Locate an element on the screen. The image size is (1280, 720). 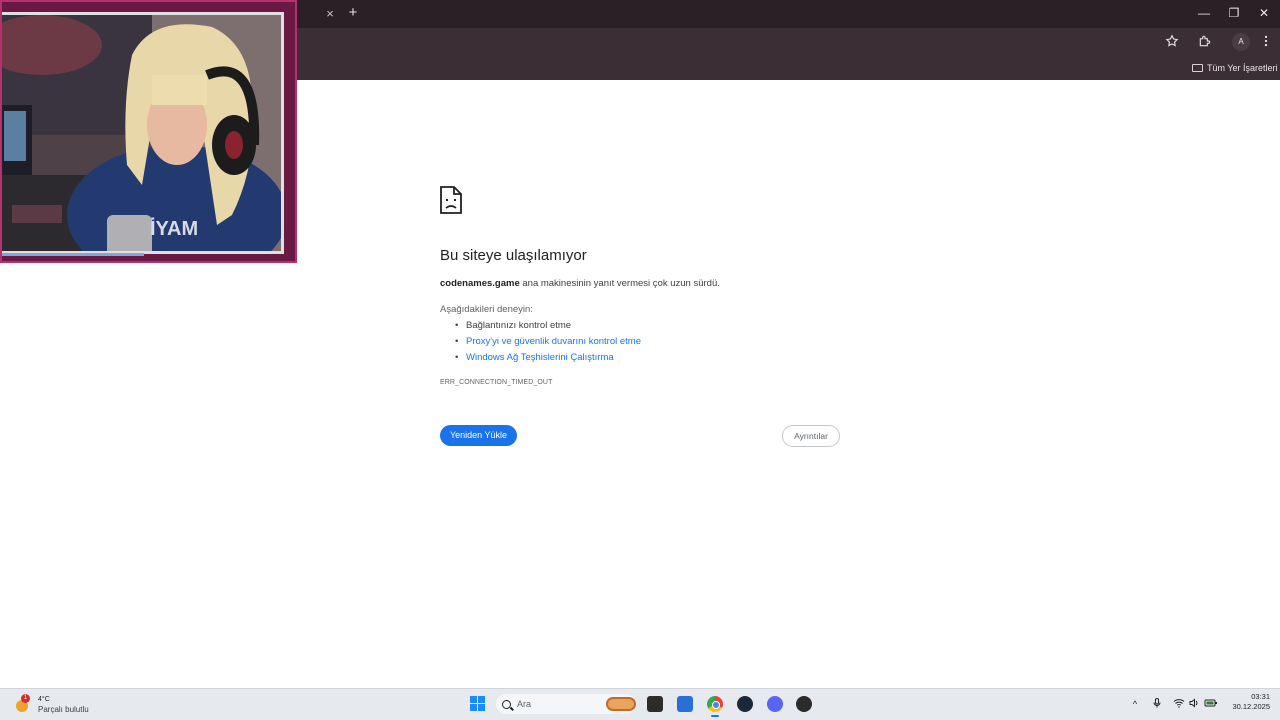
steam-icon is located at coordinates (745, 704).